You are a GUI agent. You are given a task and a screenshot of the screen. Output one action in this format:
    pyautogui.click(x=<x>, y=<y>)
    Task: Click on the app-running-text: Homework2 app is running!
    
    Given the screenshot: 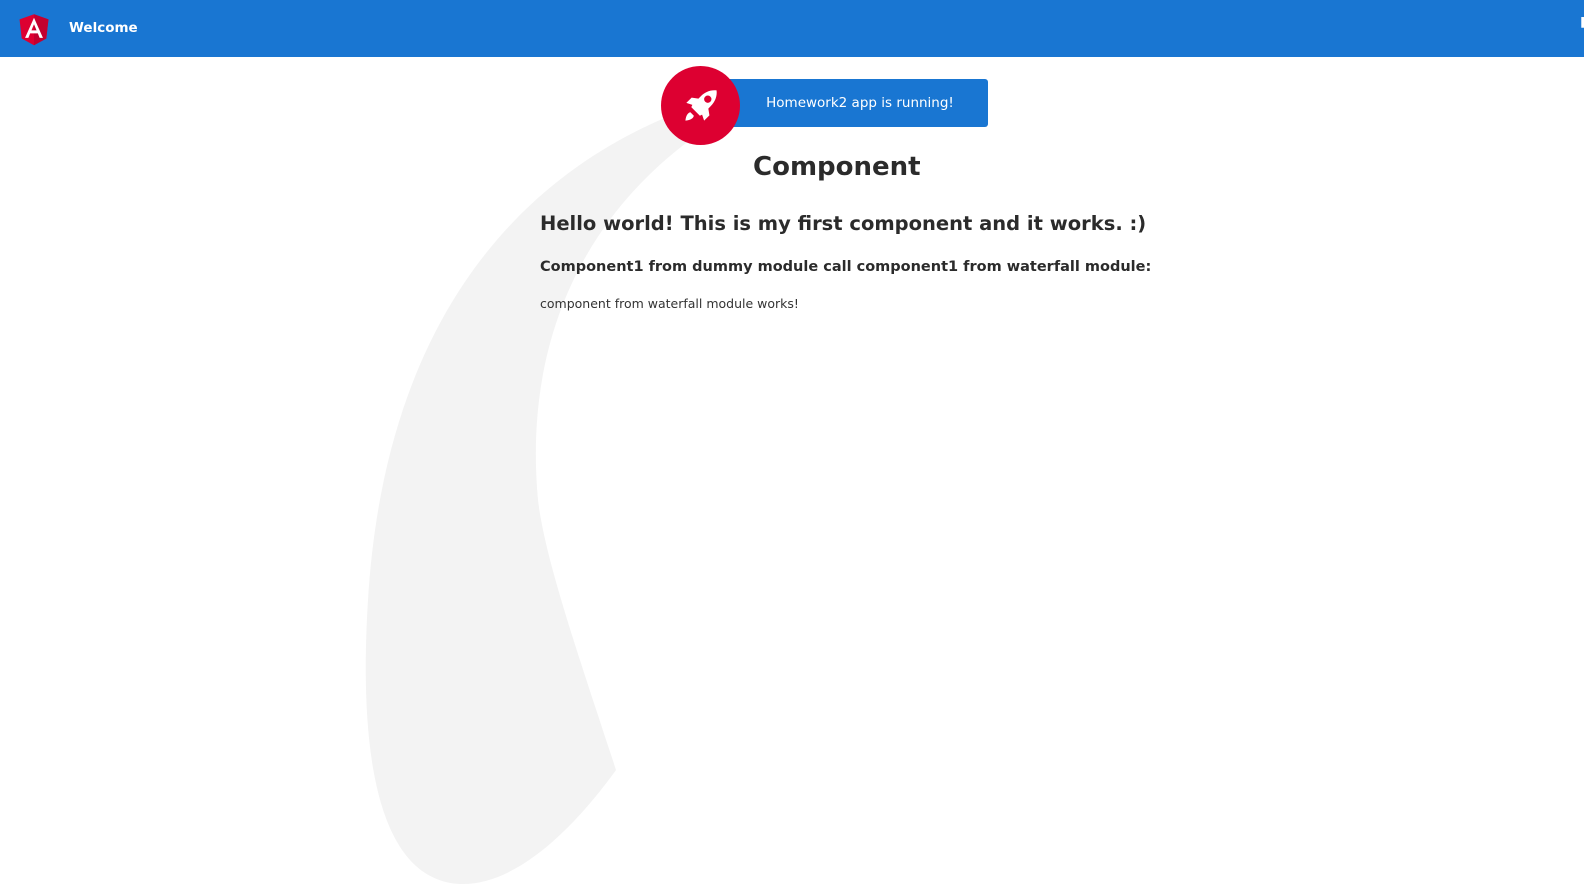 What is the action you would take?
    pyautogui.click(x=860, y=103)
    